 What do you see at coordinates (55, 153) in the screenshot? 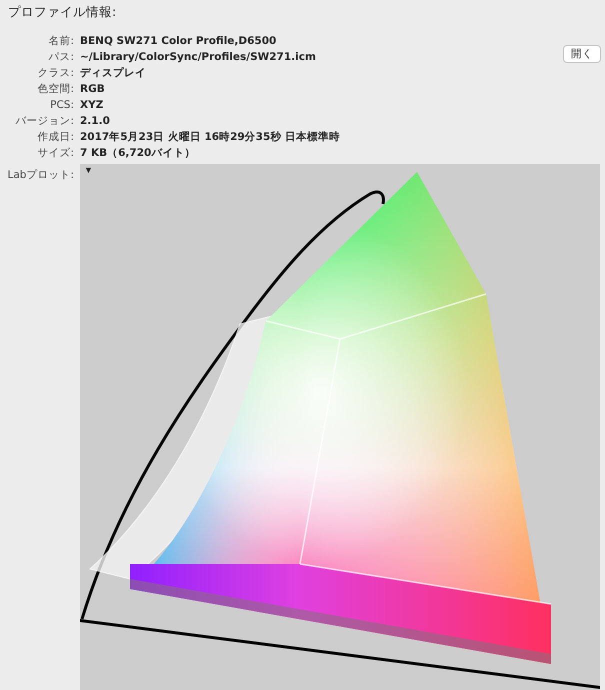
I see `field-label: サイズ:` at bounding box center [55, 153].